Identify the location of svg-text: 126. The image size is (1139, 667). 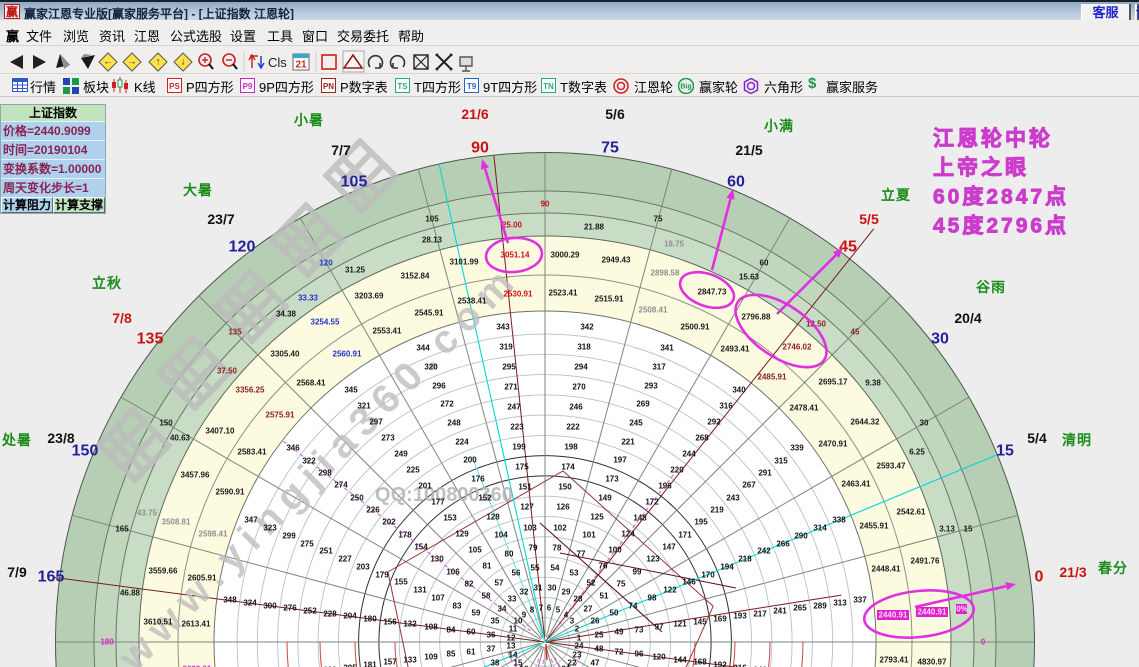
(563, 507).